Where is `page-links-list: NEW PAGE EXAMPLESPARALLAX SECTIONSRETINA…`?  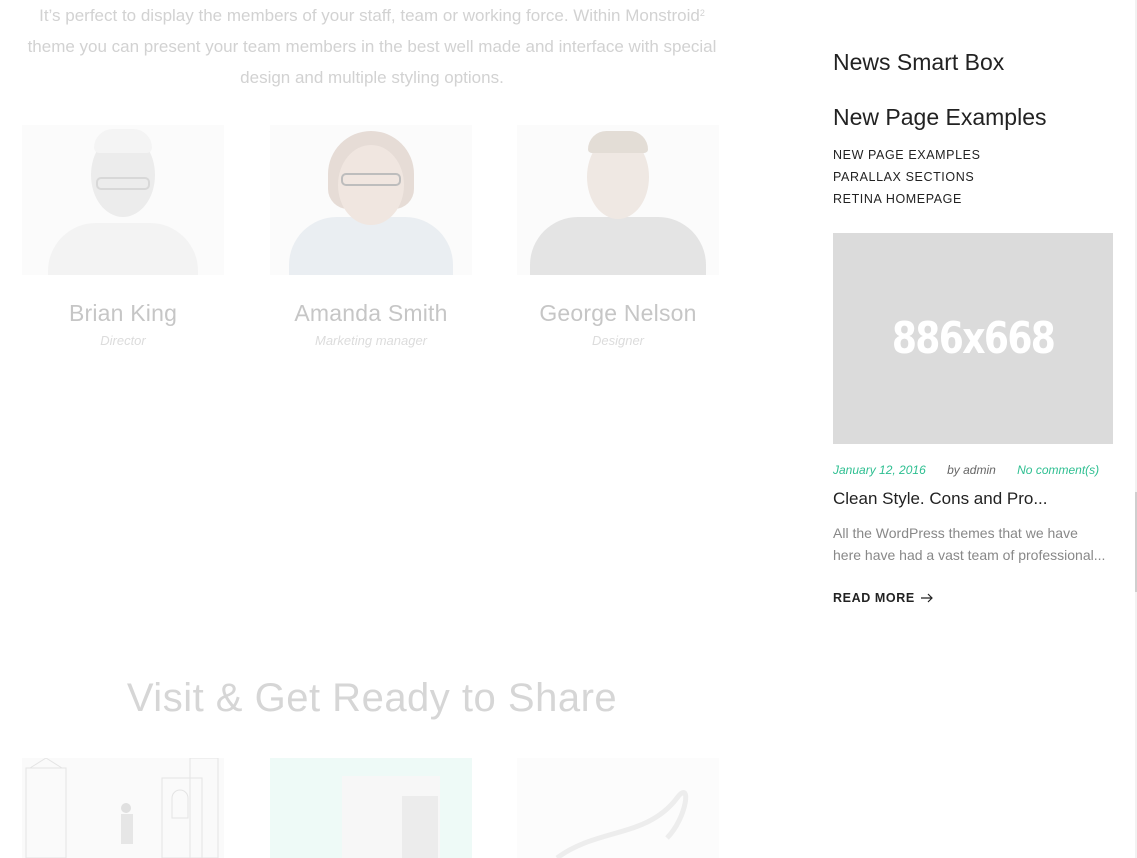
page-links-list: NEW PAGE EXAMPLESPARALLAX SECTIONSRETINA… is located at coordinates (978, 177).